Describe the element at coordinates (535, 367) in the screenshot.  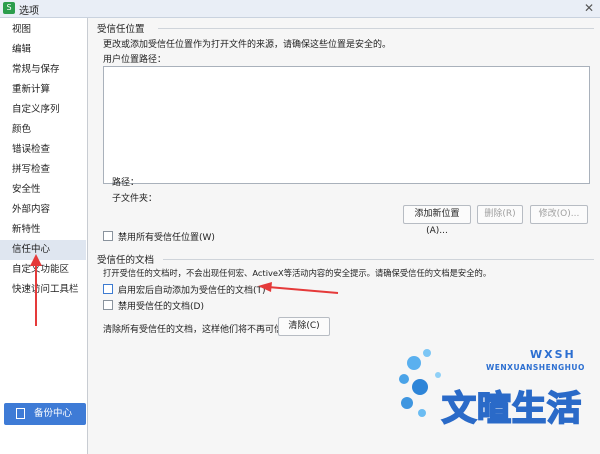
I see `watermark-pinyin: WENXUANSHENGHUO` at that location.